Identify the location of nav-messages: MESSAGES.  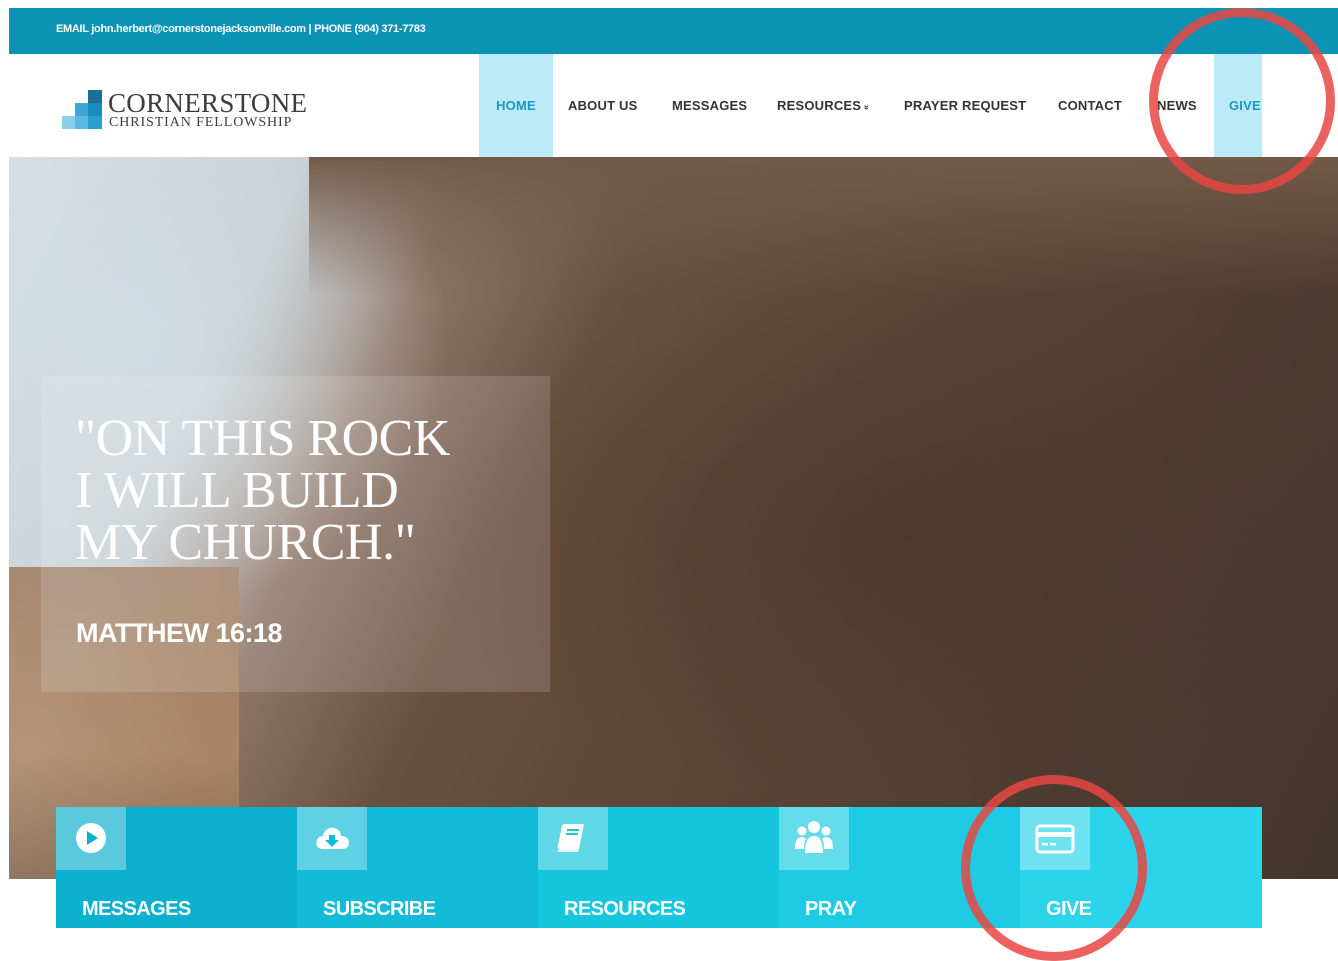
(709, 105).